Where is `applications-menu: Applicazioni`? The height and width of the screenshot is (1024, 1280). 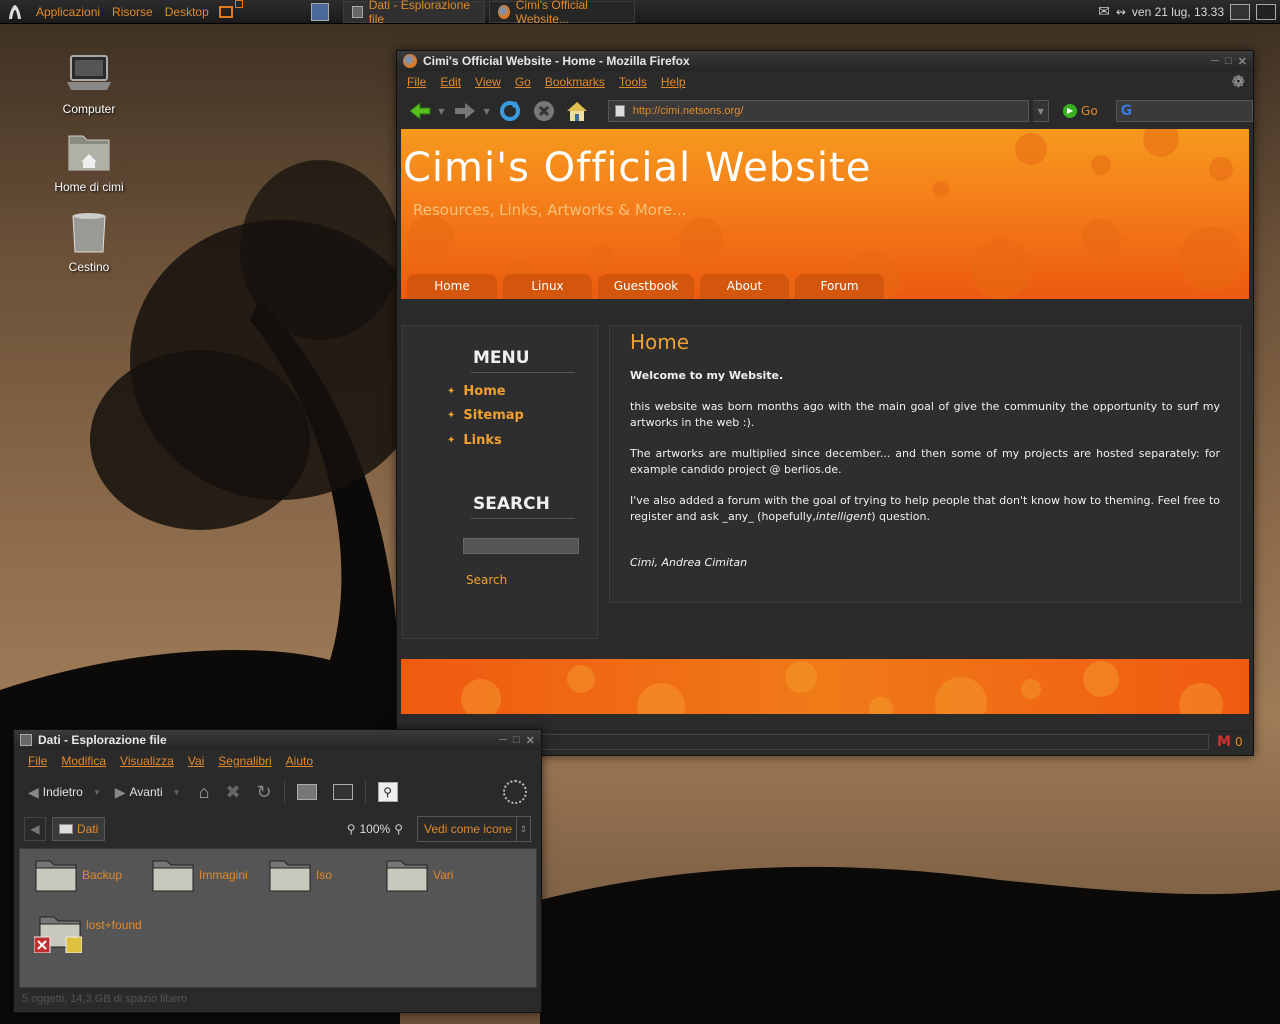 applications-menu: Applicazioni is located at coordinates (68, 12).